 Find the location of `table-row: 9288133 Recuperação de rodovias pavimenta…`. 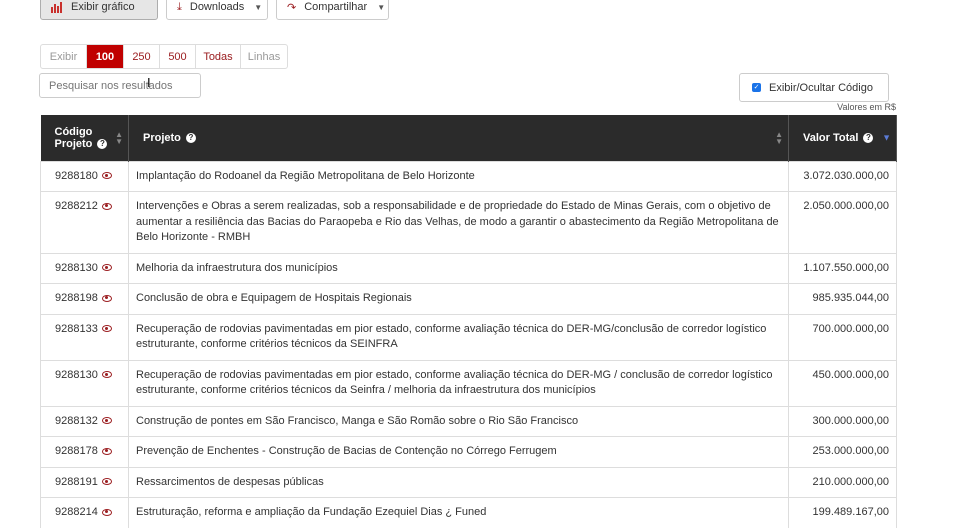

table-row: 9288133 Recuperação de rodovias pavimenta… is located at coordinates (468, 337).